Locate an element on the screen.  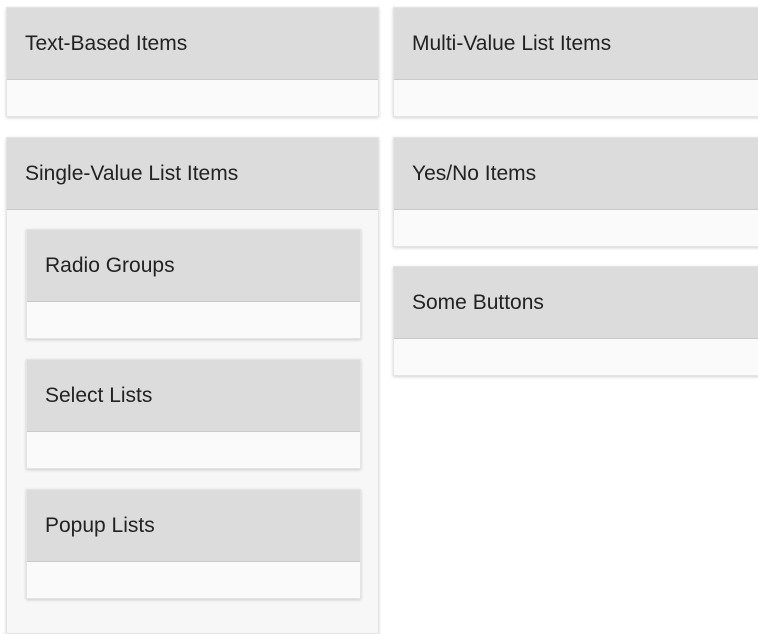
region-title: Select Lists is located at coordinates (99, 395).